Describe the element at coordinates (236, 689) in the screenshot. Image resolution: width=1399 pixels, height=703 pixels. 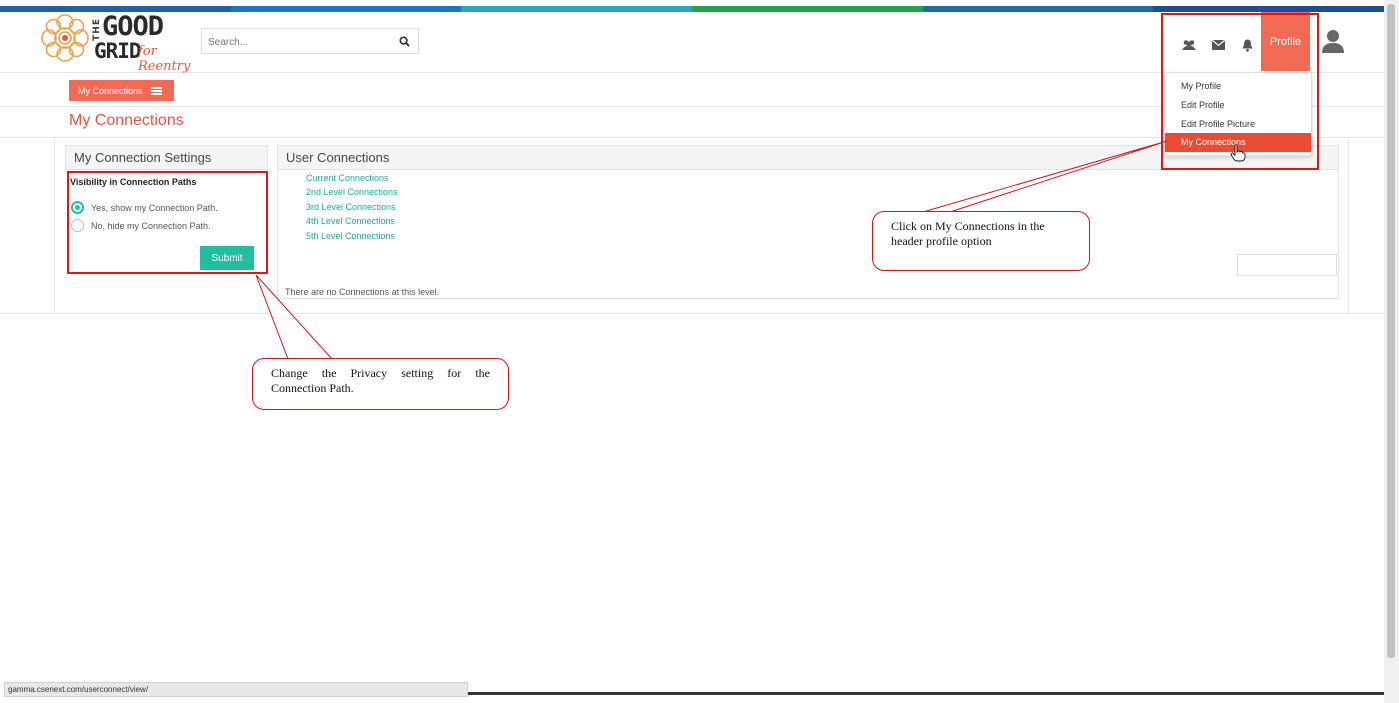
I see `browser-status-bar: gamma.csenext.com/userconnect/view/` at that location.